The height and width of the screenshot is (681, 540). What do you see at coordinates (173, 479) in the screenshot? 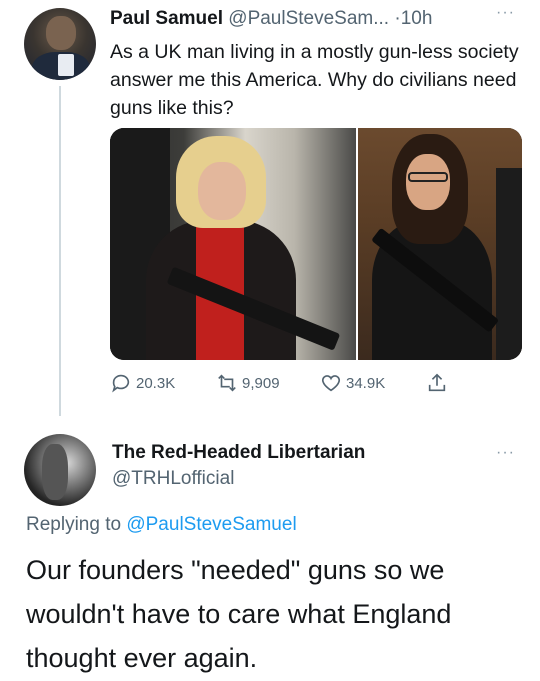
I see `author-handle: @TRHLofficial` at bounding box center [173, 479].